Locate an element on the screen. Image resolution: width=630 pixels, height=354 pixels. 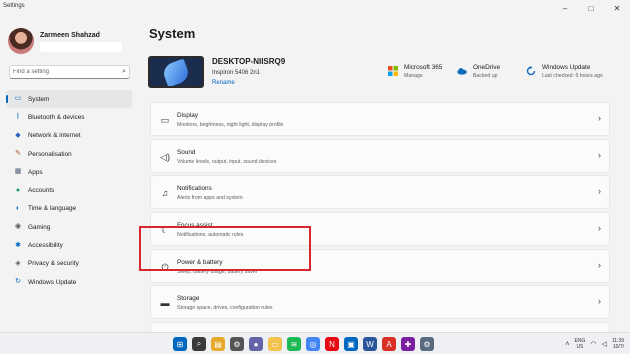
store-icon: ▣ is located at coordinates (351, 344).